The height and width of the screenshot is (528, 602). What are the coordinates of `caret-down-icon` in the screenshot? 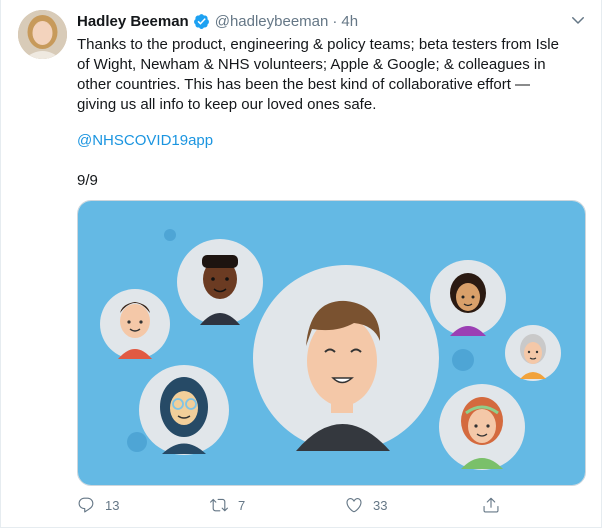 It's located at (578, 20).